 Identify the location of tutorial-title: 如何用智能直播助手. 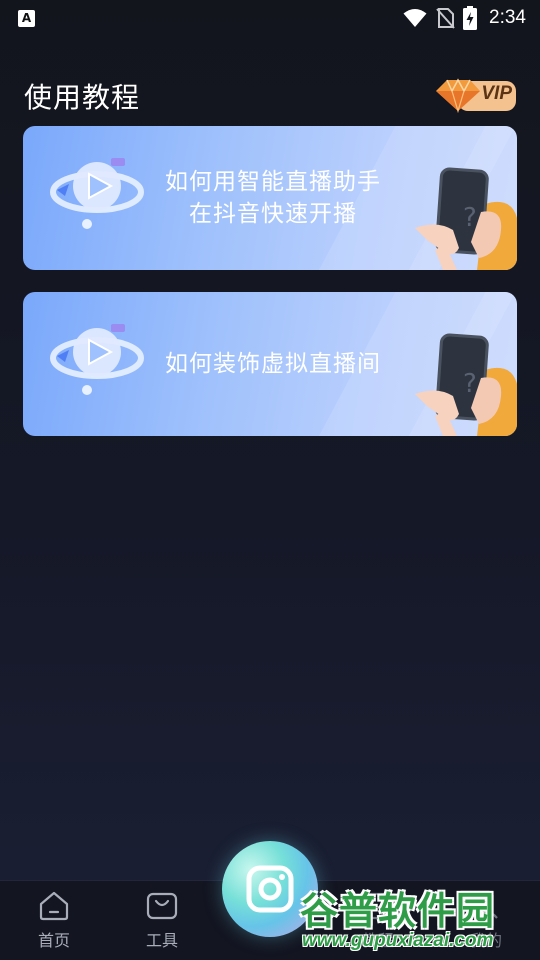
(273, 182).